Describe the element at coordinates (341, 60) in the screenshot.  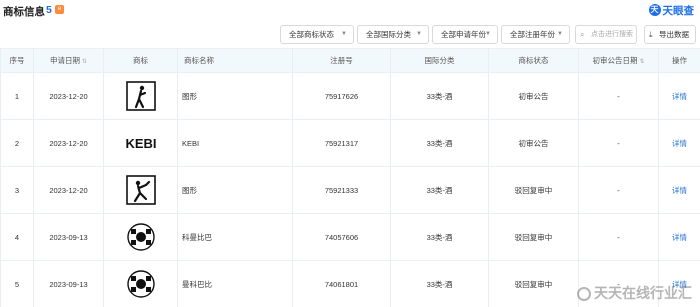
I see `col-reg: 注册号` at that location.